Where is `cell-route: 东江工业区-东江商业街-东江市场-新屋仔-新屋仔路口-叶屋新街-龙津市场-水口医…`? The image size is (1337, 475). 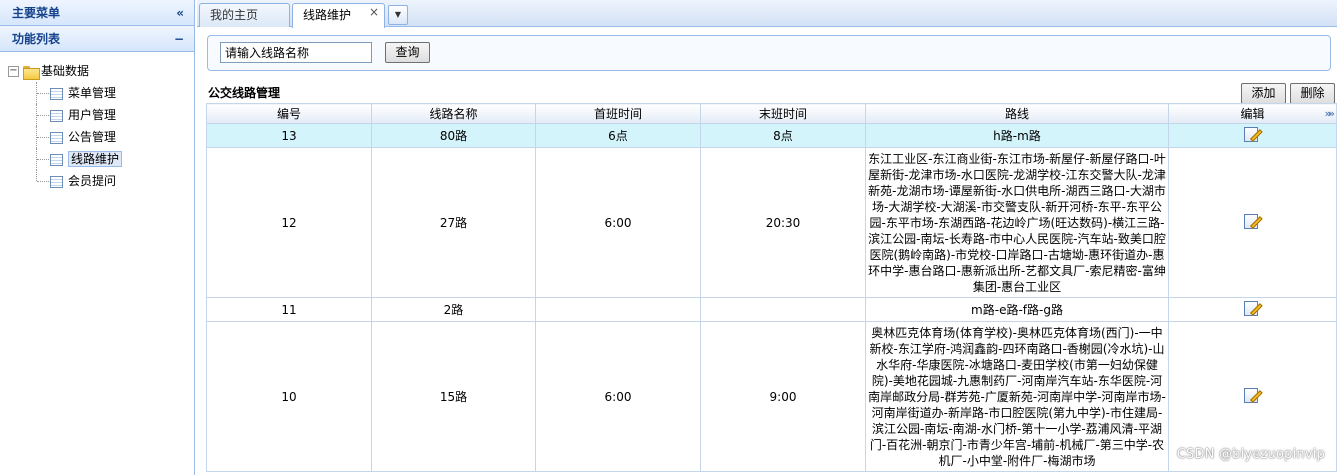
cell-route: 东江工业区-东江商业街-东江市场-新屋仔-新屋仔路口-叶屋新街-龙津市场-水口医… is located at coordinates (1017, 222).